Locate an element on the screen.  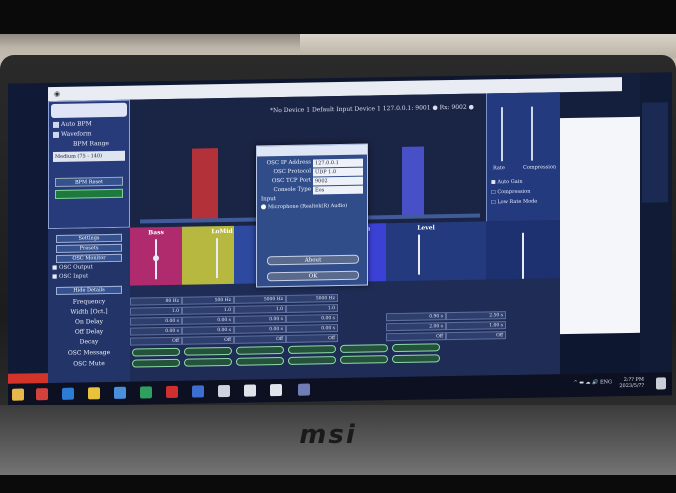
compression-checkbox: □ Compression is located at coordinates (510, 192).